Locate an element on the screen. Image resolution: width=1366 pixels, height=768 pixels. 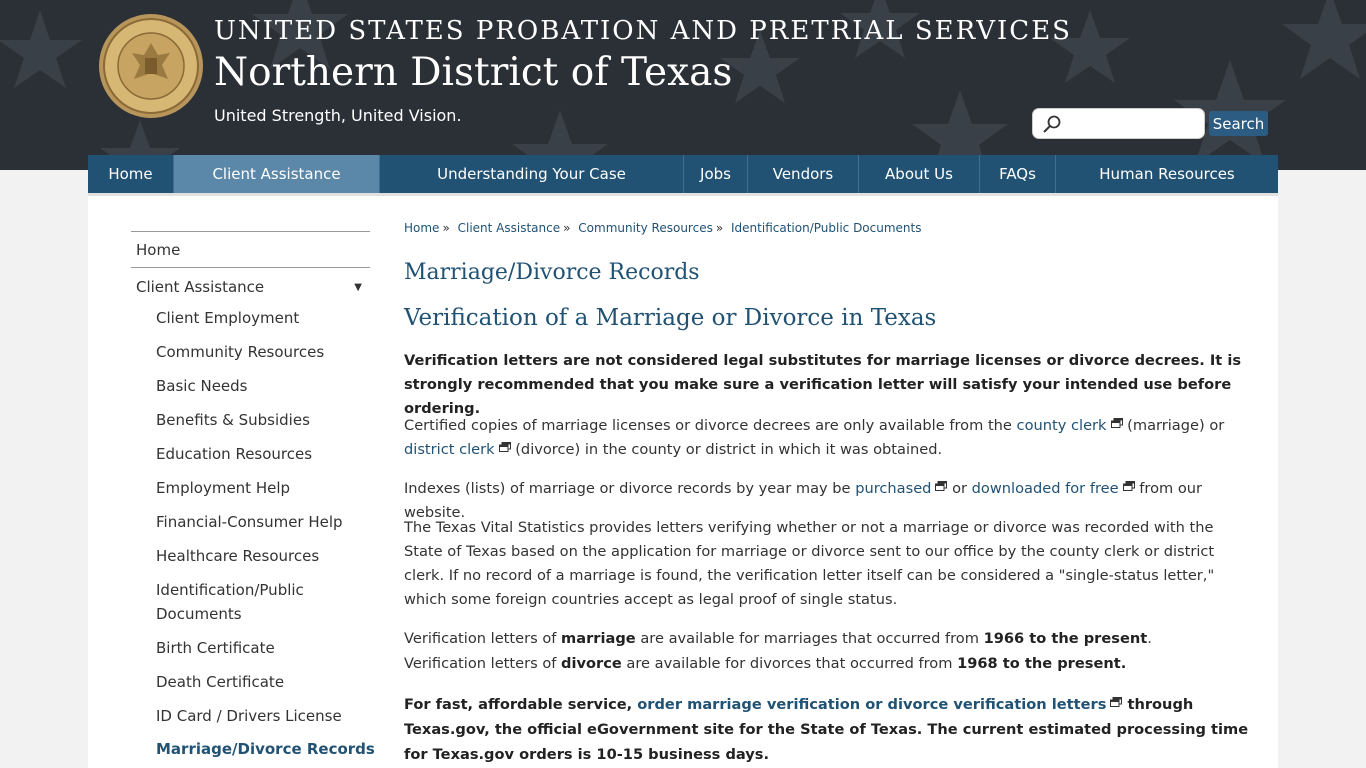
sidebar-item-healthcare-resources: Healthcare Resources is located at coordinates (250, 556).